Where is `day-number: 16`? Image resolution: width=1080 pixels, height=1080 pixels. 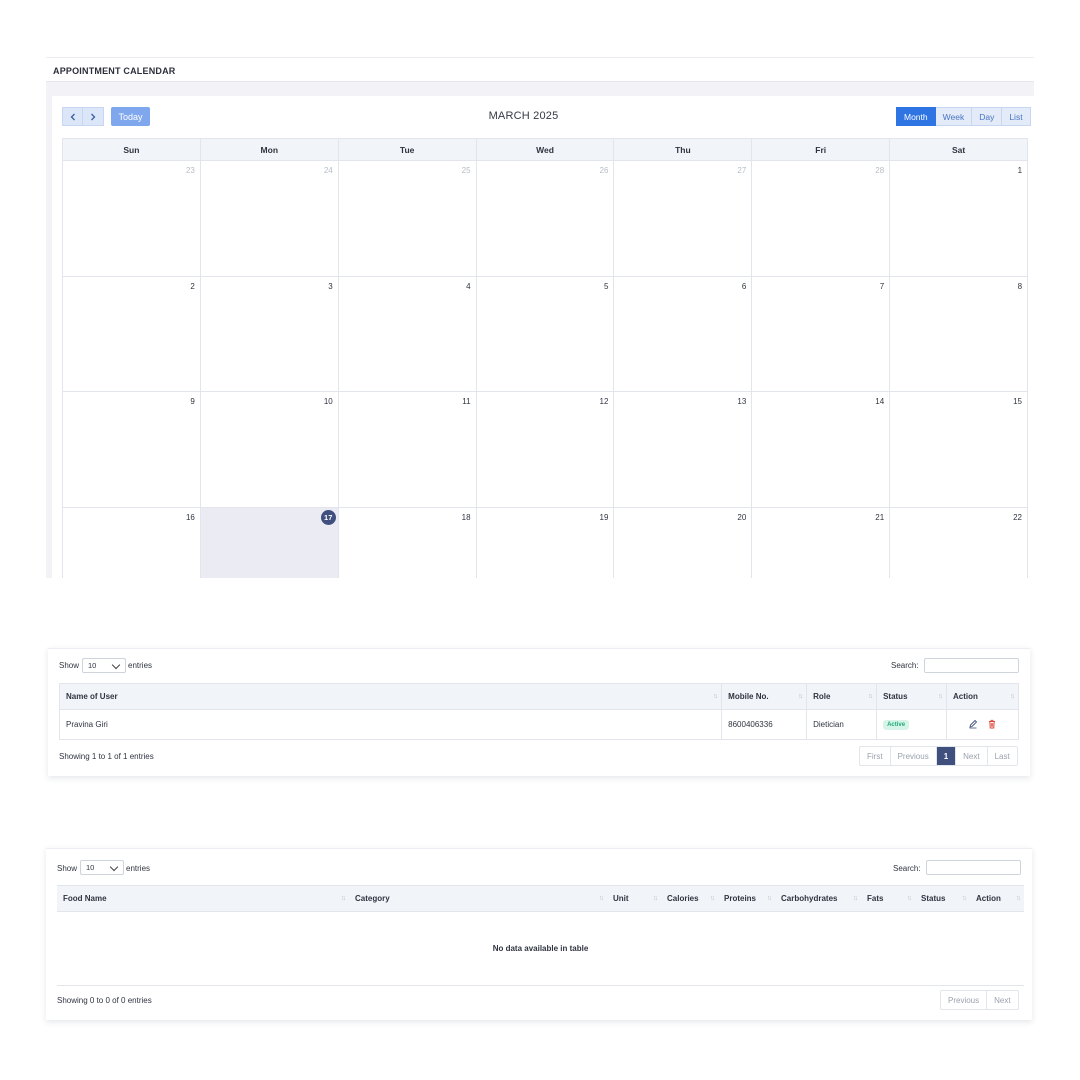
day-number: 16 is located at coordinates (190, 517).